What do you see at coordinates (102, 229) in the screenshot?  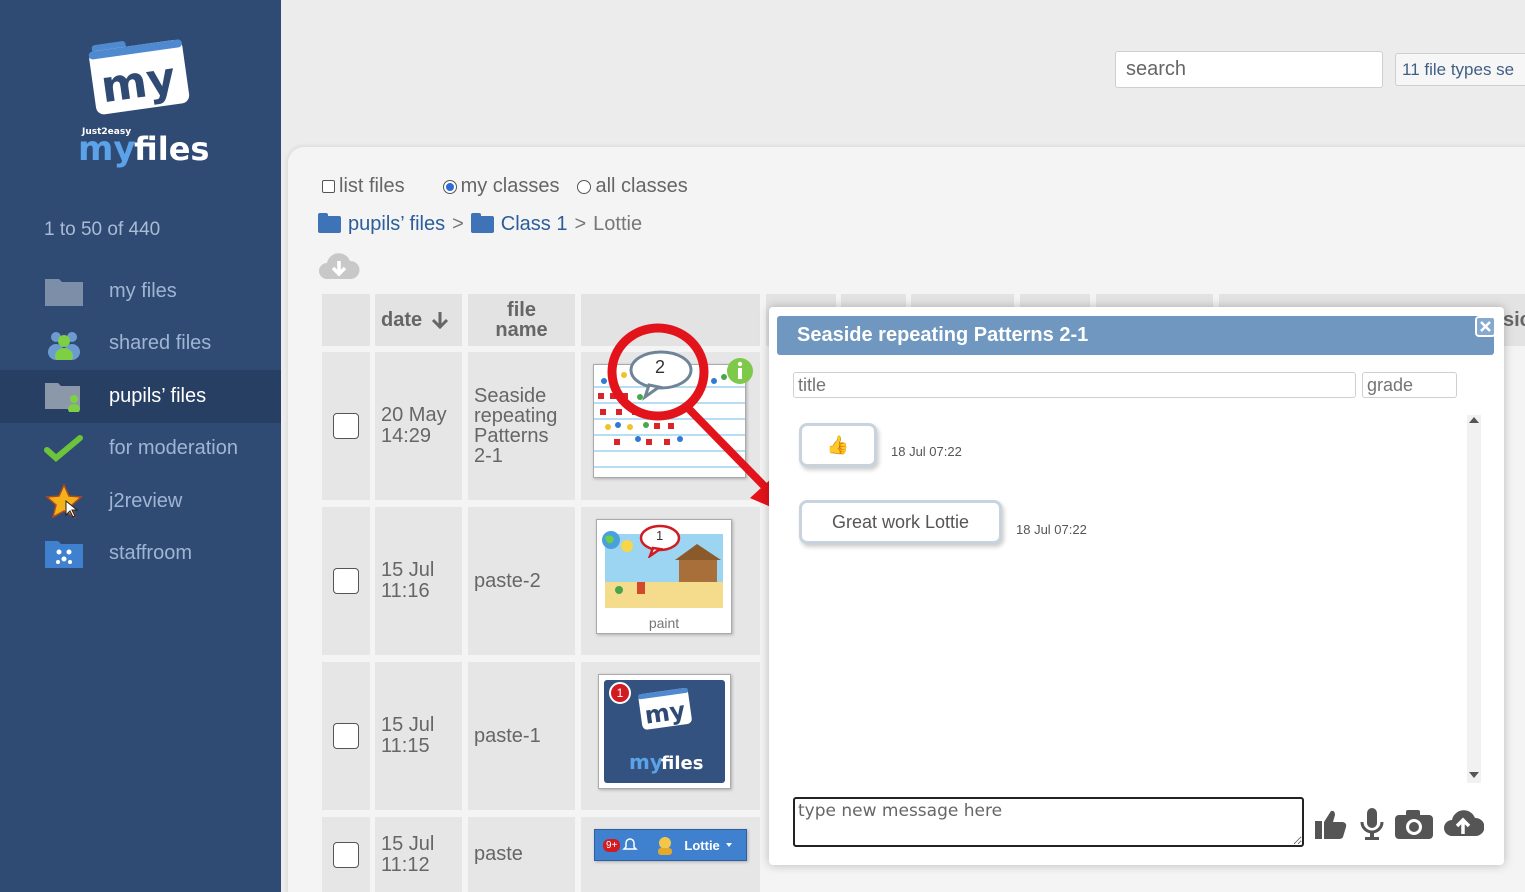 I see `file-count: 1 to 50 of 440` at bounding box center [102, 229].